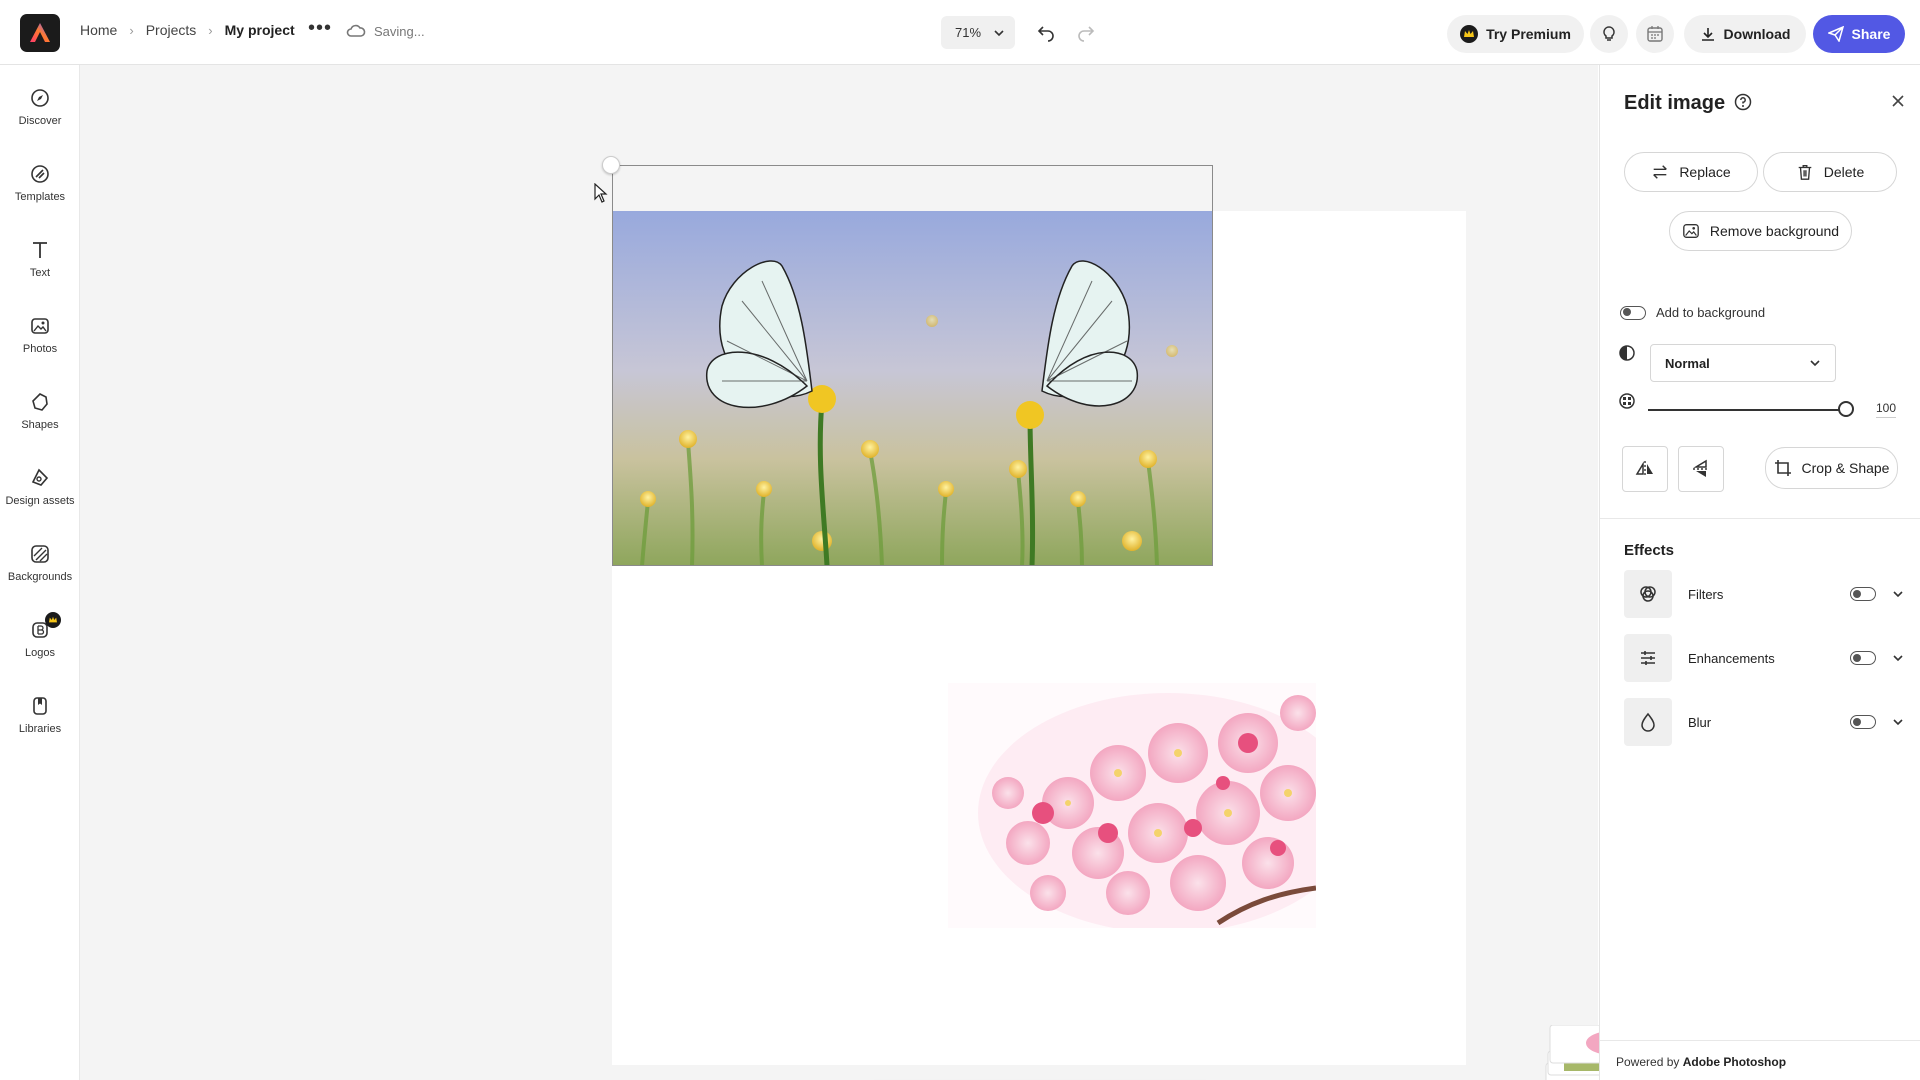 The height and width of the screenshot is (1080, 1920). Describe the element at coordinates (40, 349) in the screenshot. I see `sidebar-item-label: Photos` at that location.